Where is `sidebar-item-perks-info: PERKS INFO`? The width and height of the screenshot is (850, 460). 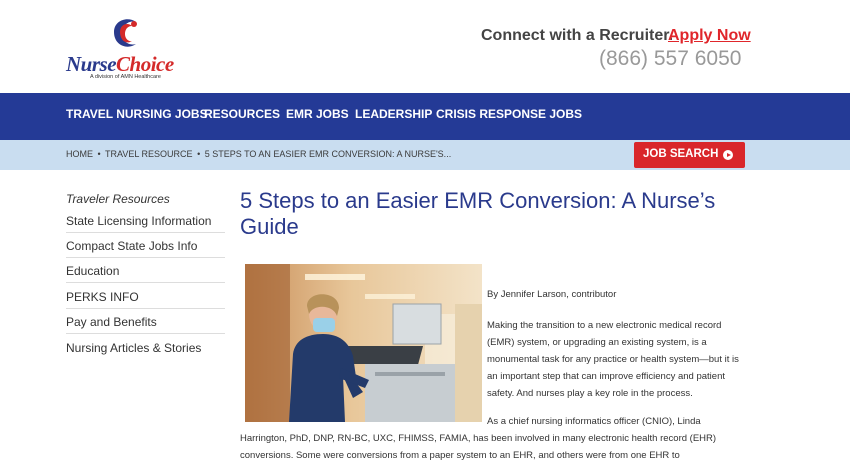 sidebar-item-perks-info: PERKS INFO is located at coordinates (145, 296).